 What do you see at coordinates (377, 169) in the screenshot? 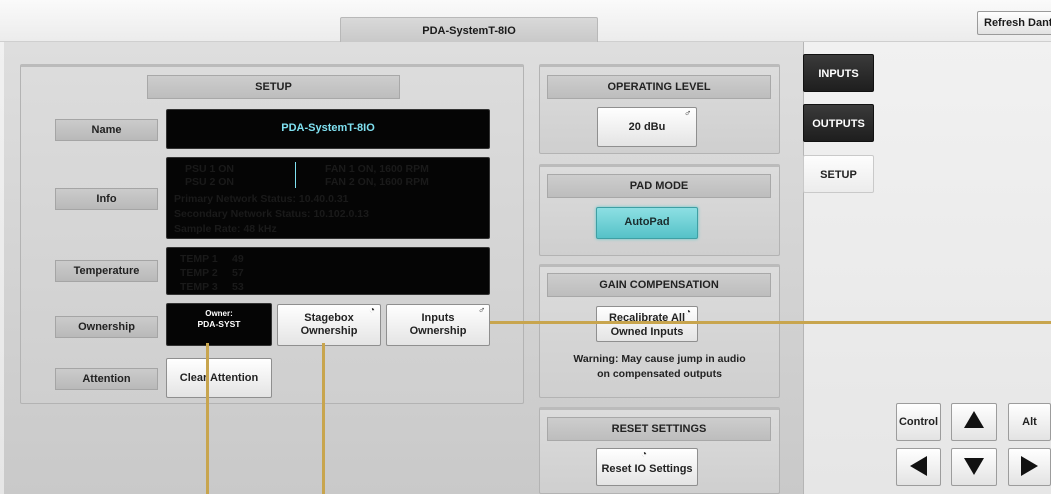
I see `fan1-status: FAN 1 ON, 1600 RPM` at bounding box center [377, 169].